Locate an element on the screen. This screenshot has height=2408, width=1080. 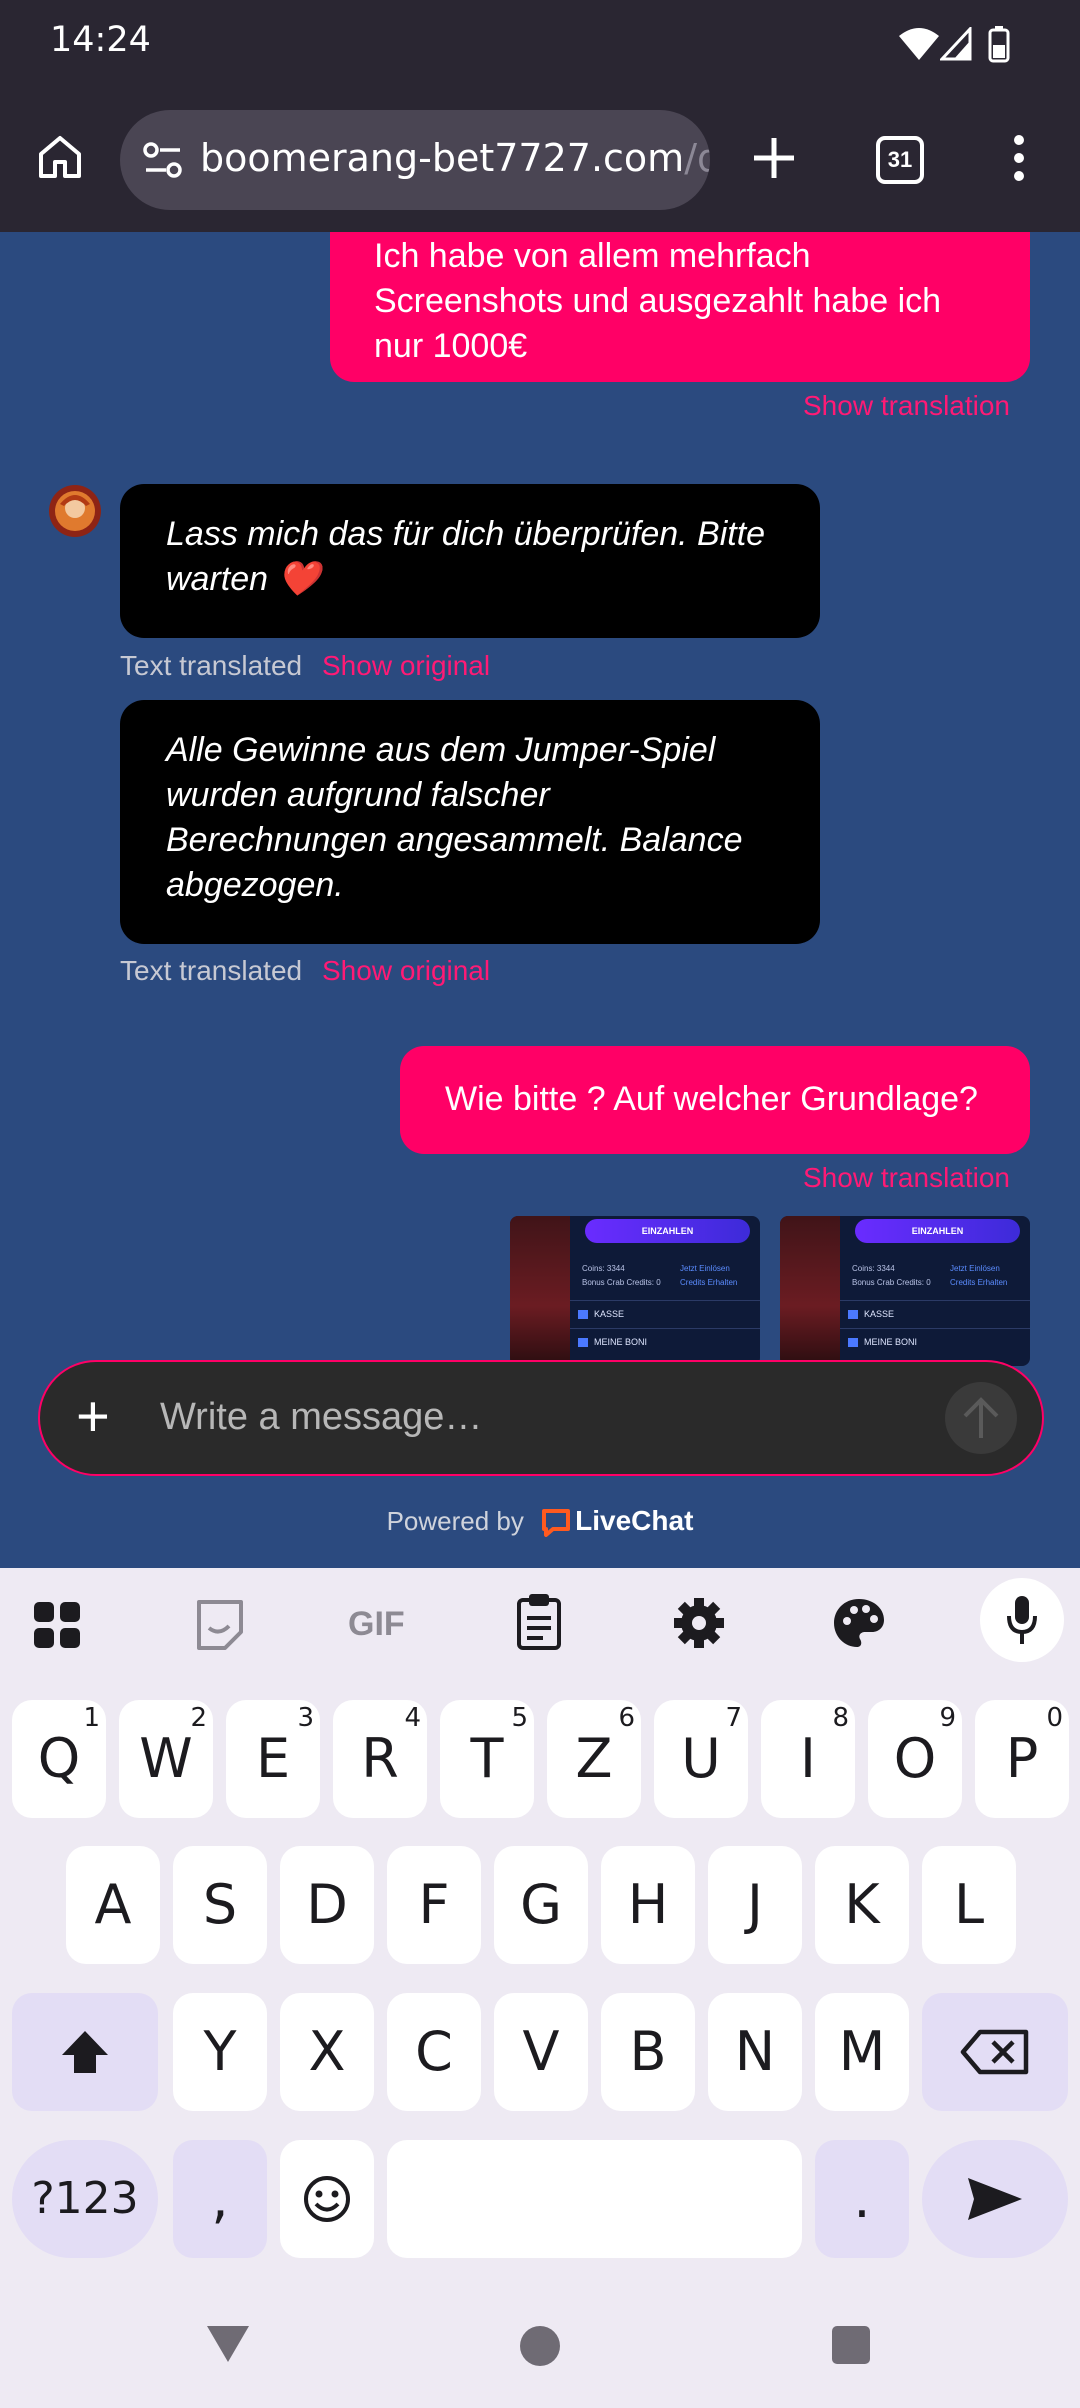
key-label: O is located at coordinates (915, 1758).